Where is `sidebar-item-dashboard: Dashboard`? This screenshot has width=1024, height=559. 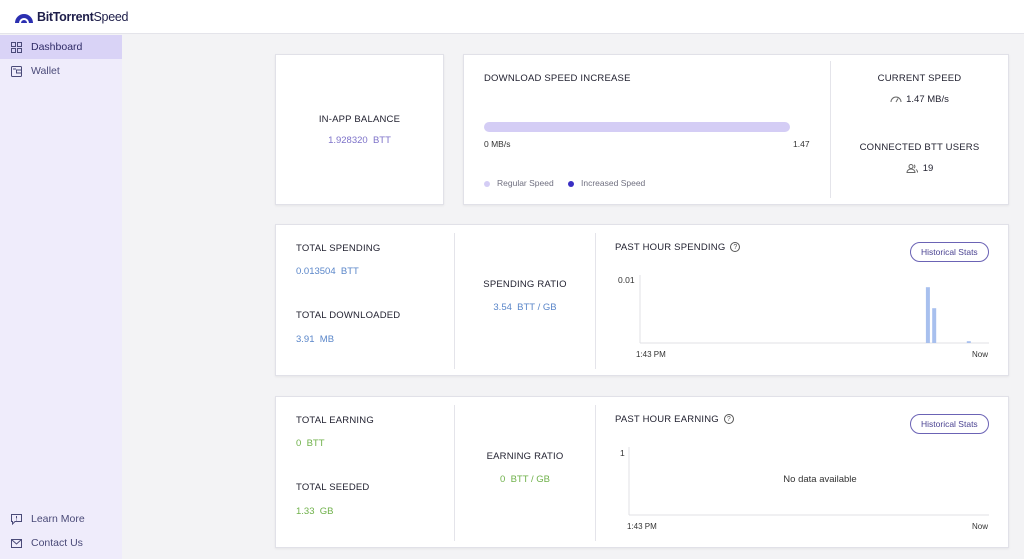 sidebar-item-dashboard: Dashboard is located at coordinates (61, 47).